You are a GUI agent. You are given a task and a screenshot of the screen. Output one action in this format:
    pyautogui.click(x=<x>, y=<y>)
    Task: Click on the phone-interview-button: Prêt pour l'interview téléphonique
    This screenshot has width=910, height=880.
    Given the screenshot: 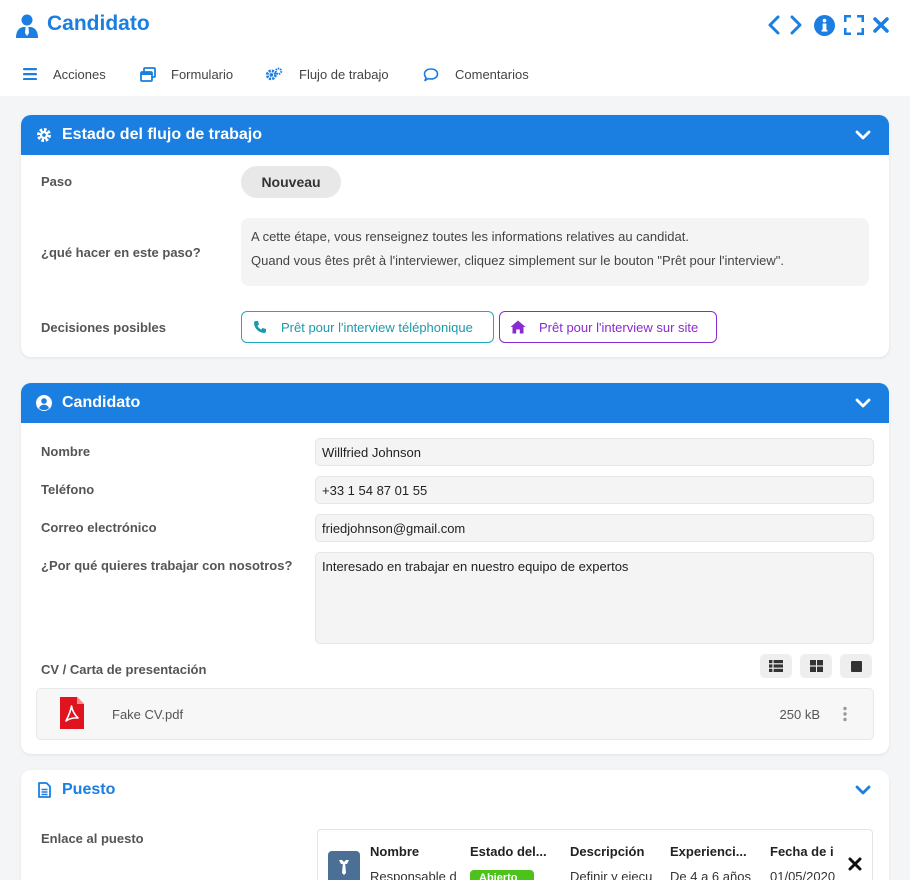 What is the action you would take?
    pyautogui.click(x=367, y=327)
    